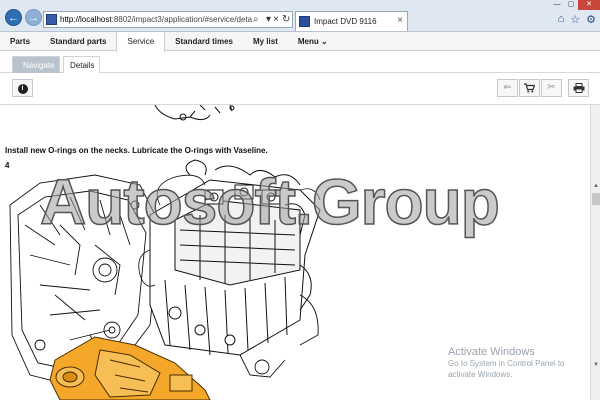 This screenshot has height=400, width=600. What do you see at coordinates (265, 41) in the screenshot?
I see `menu-item-my-list: My list` at bounding box center [265, 41].